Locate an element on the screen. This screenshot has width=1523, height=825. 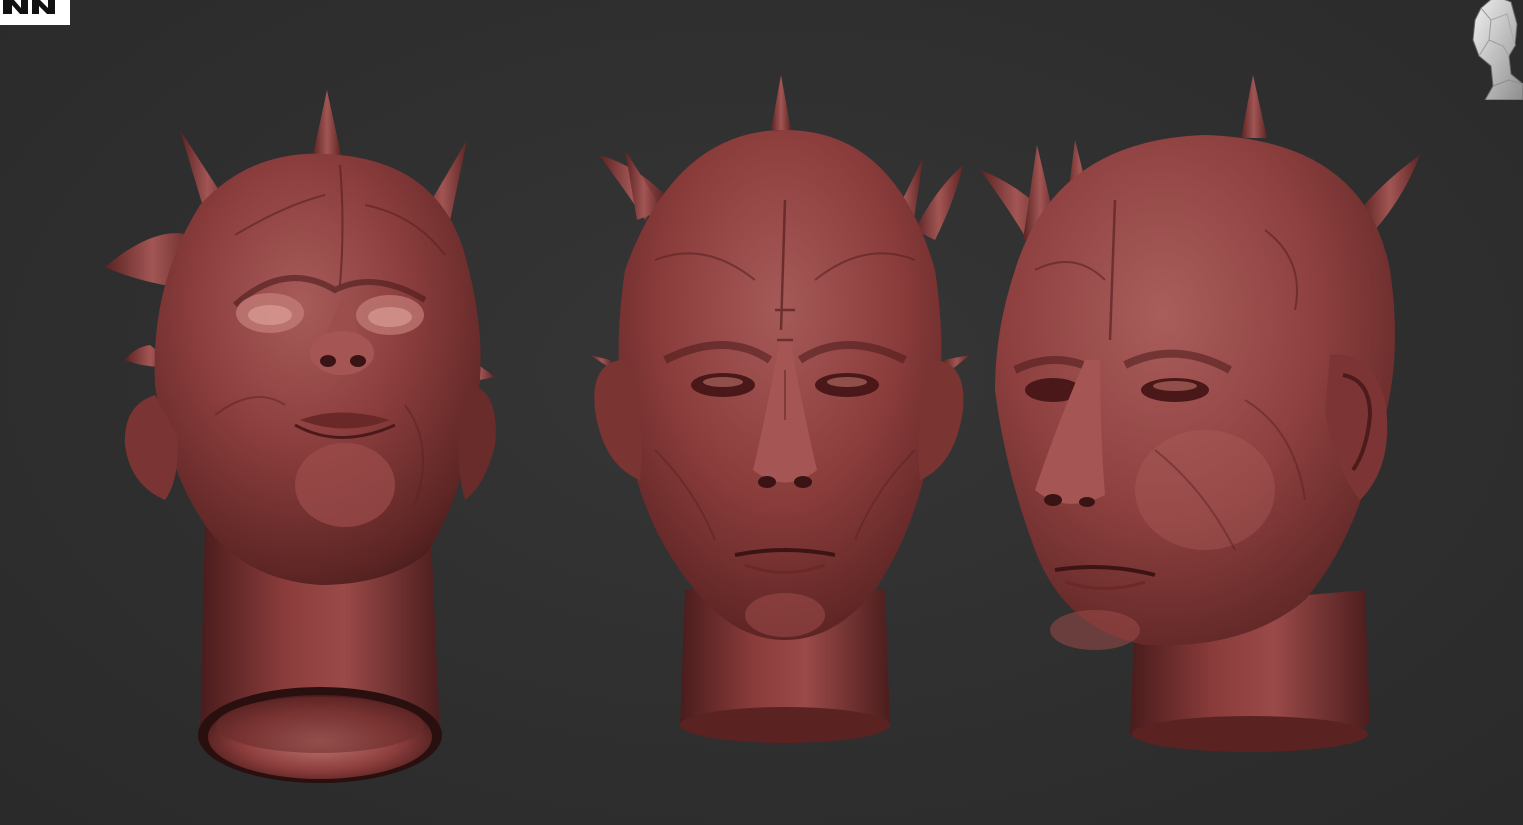
app-logo-icon is located at coordinates (35, 12).